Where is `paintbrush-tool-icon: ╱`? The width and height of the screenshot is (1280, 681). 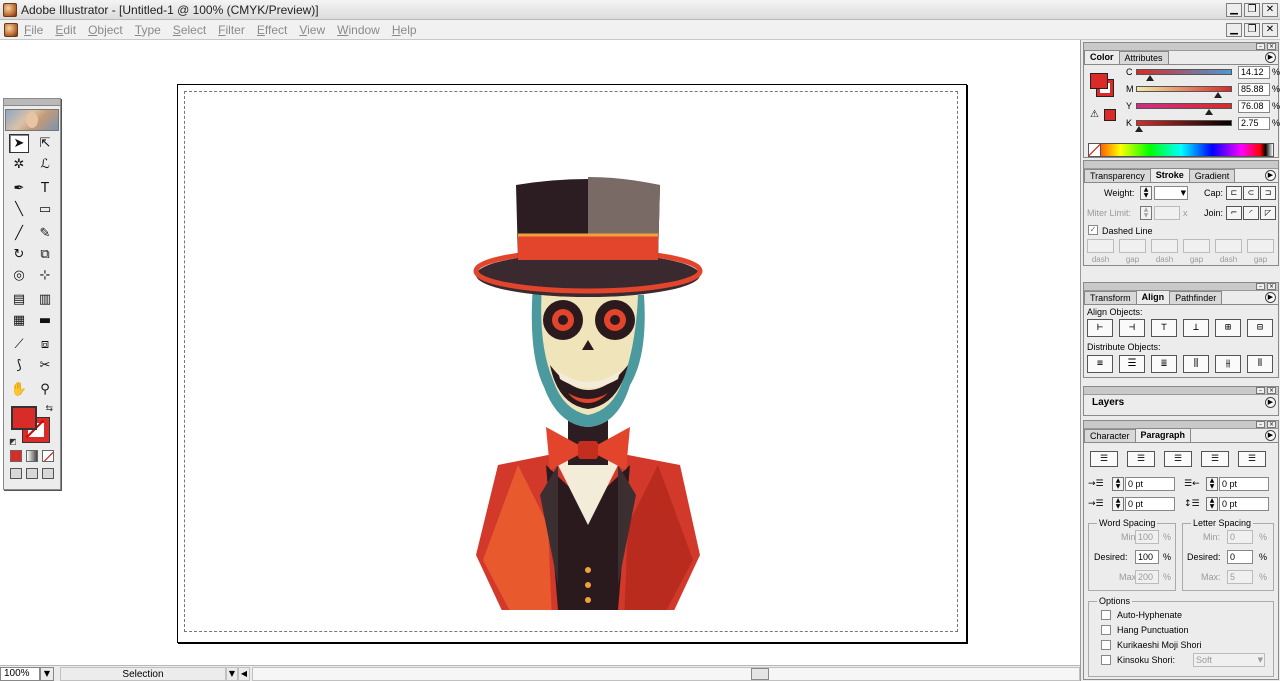 paintbrush-tool-icon: ╱ is located at coordinates (19, 233).